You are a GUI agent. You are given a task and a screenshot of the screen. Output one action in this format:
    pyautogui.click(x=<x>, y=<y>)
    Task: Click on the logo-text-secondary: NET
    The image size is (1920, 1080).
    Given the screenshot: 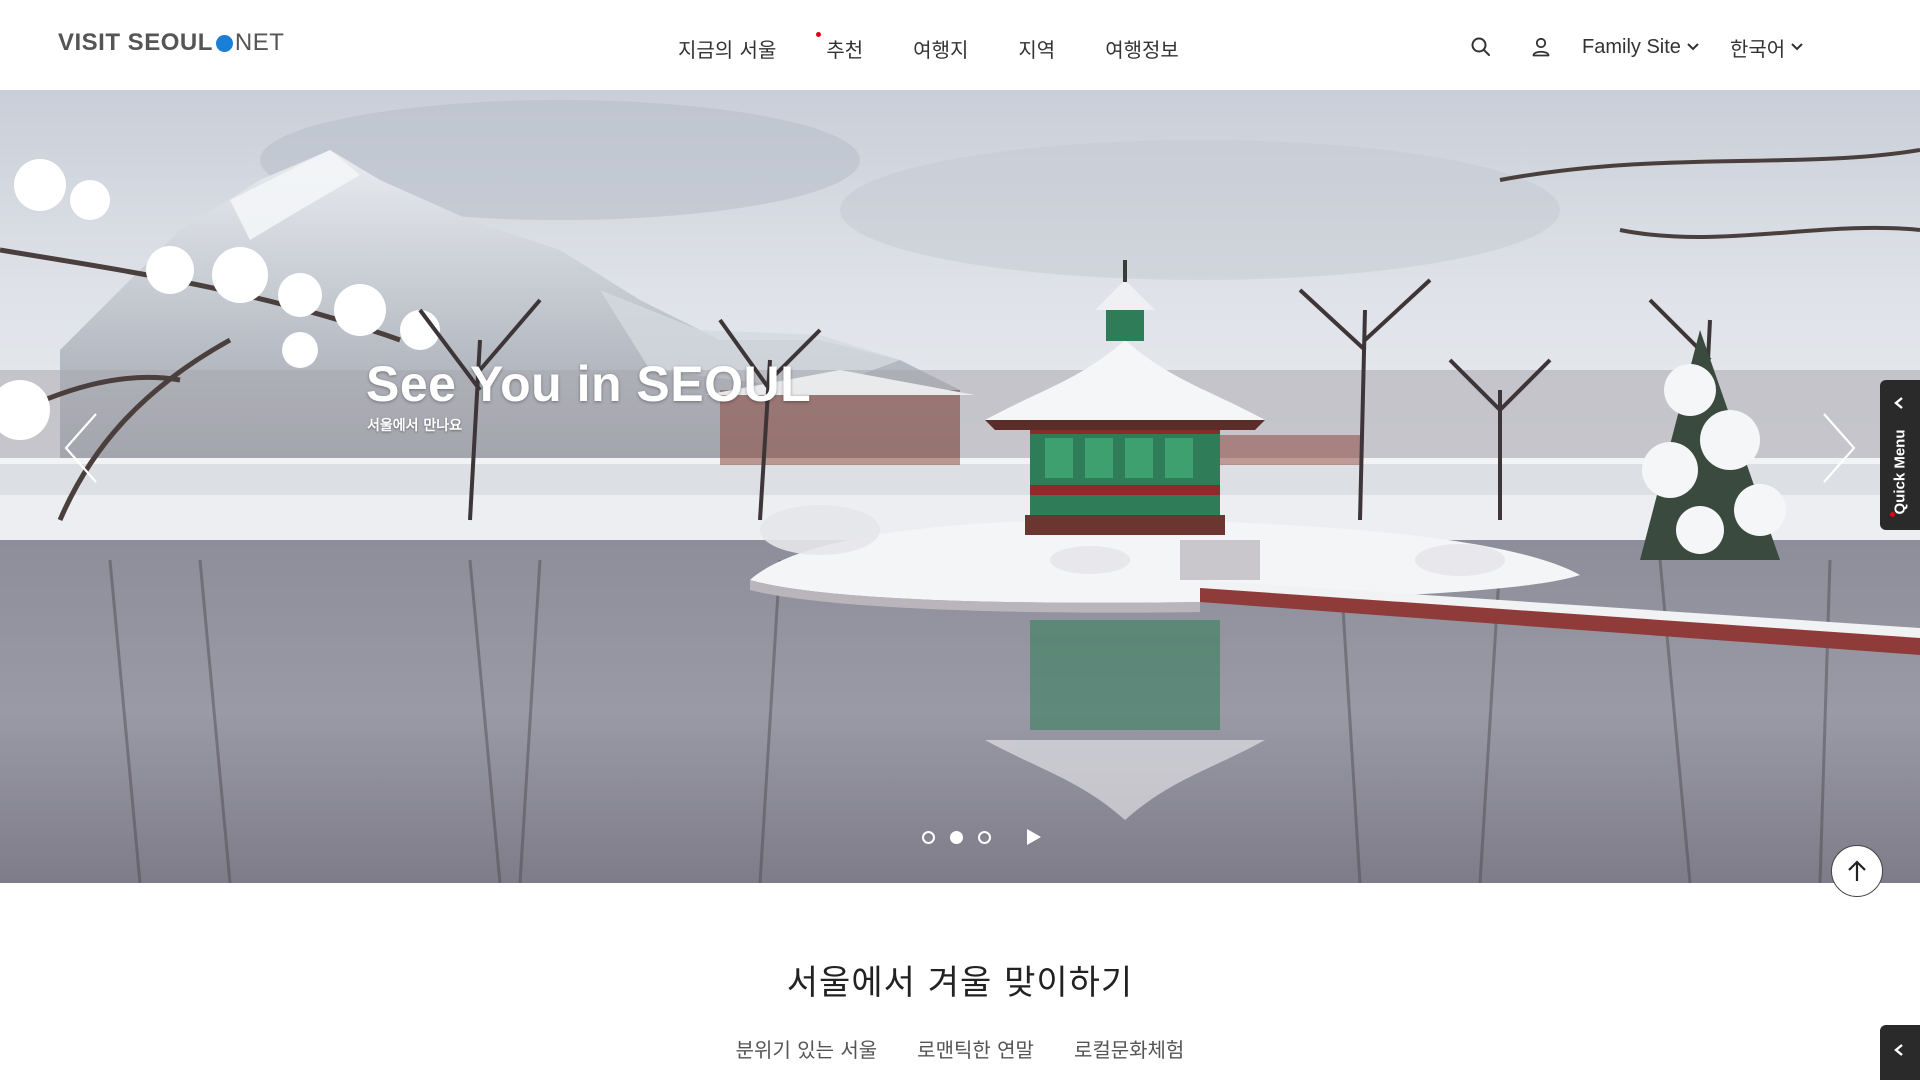 What is the action you would take?
    pyautogui.click(x=259, y=42)
    